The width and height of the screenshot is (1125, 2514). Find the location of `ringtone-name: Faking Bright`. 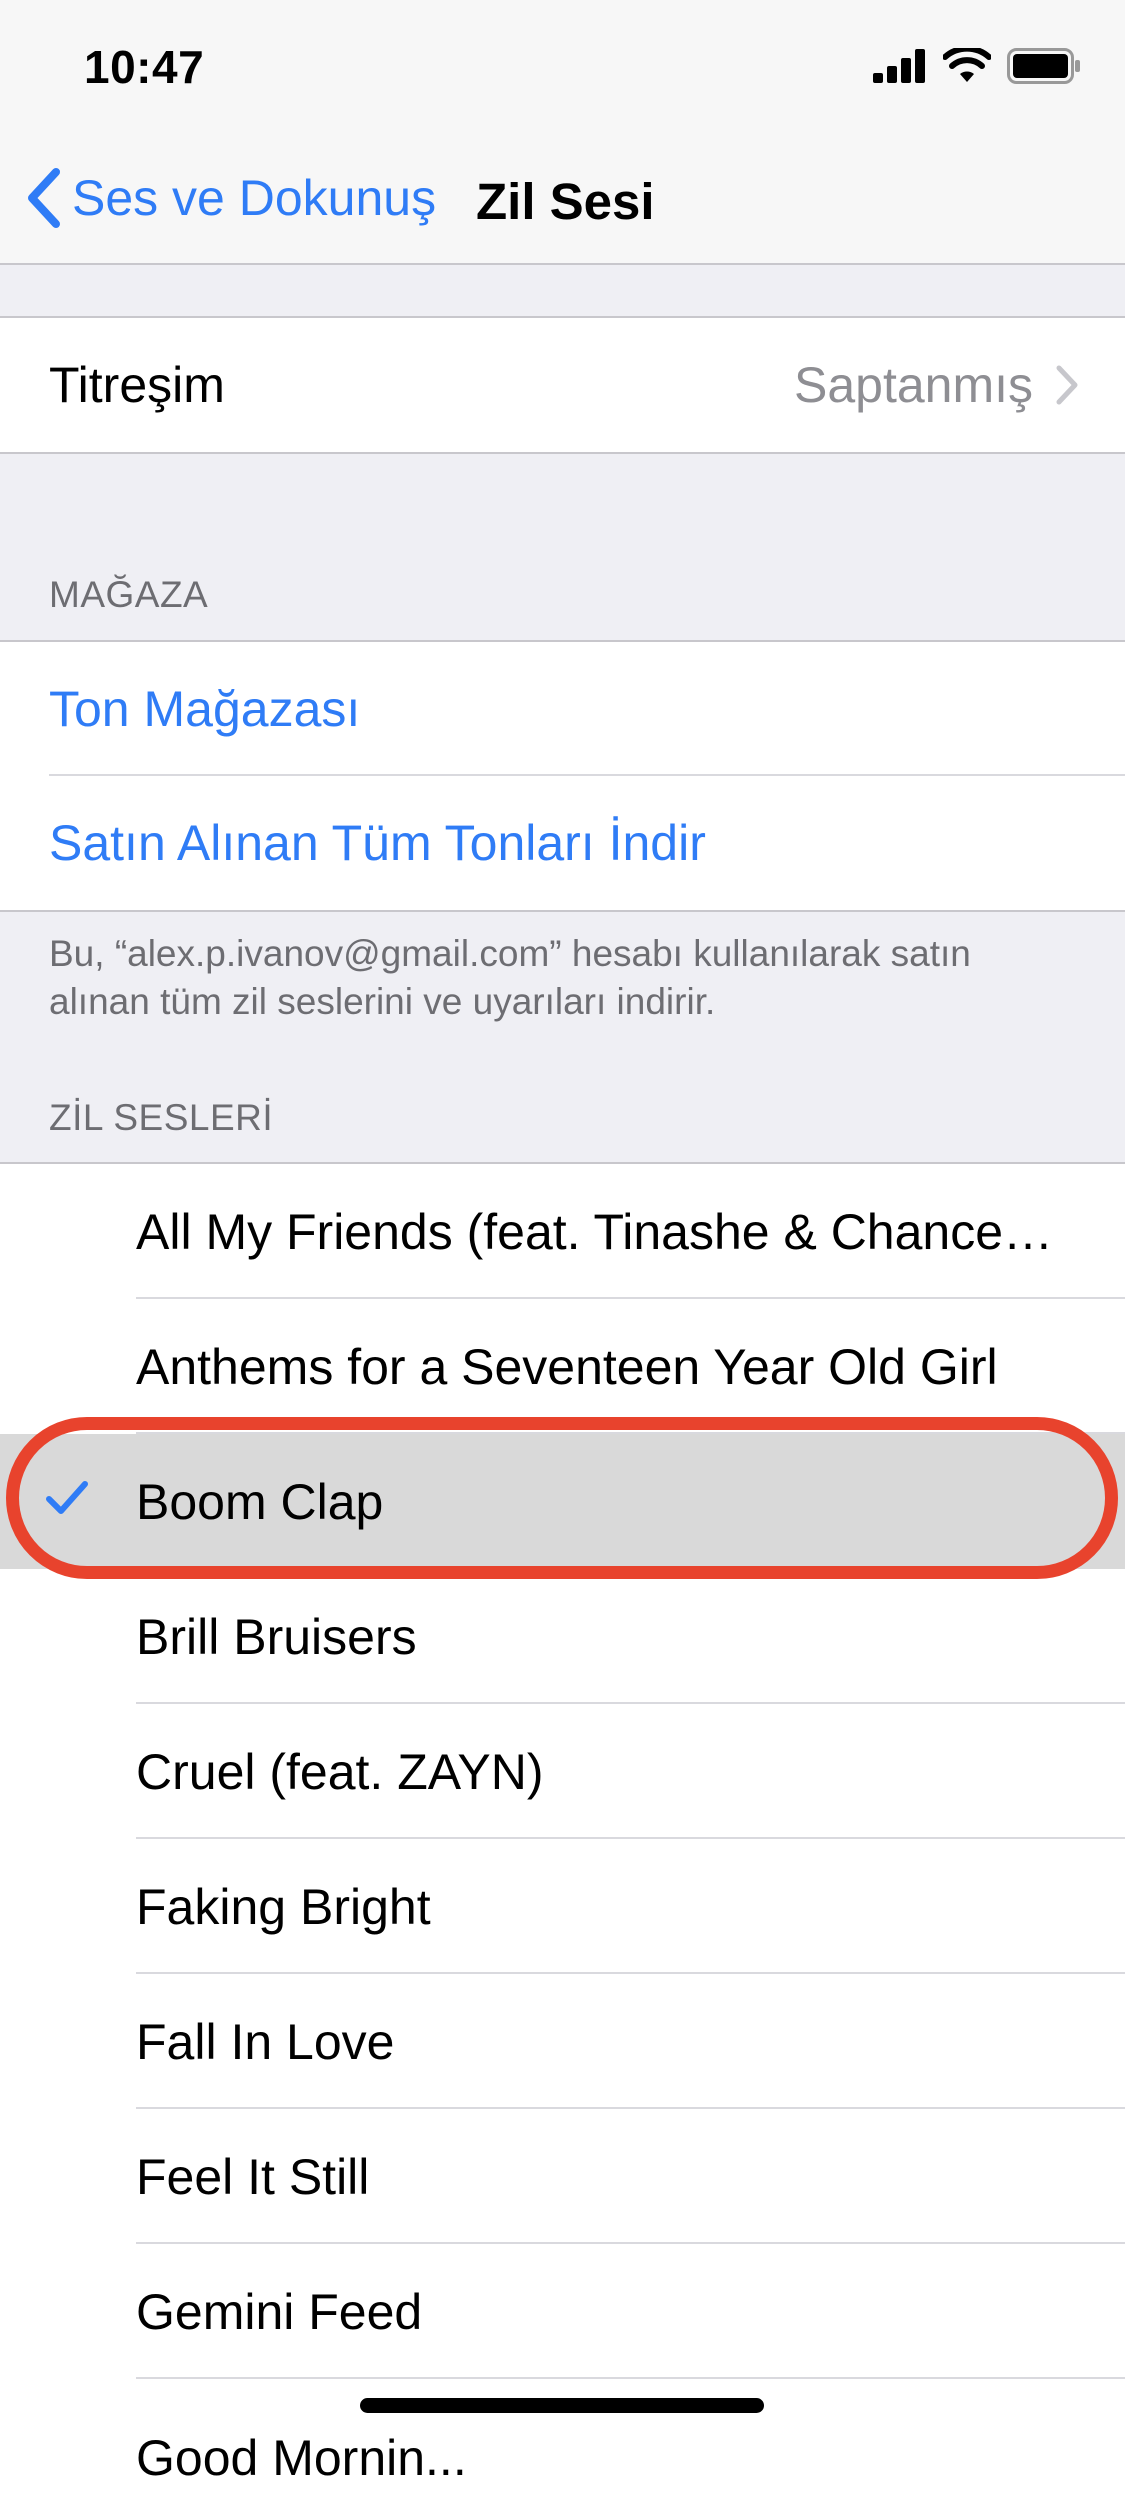

ringtone-name: Faking Bright is located at coordinates (283, 1906).